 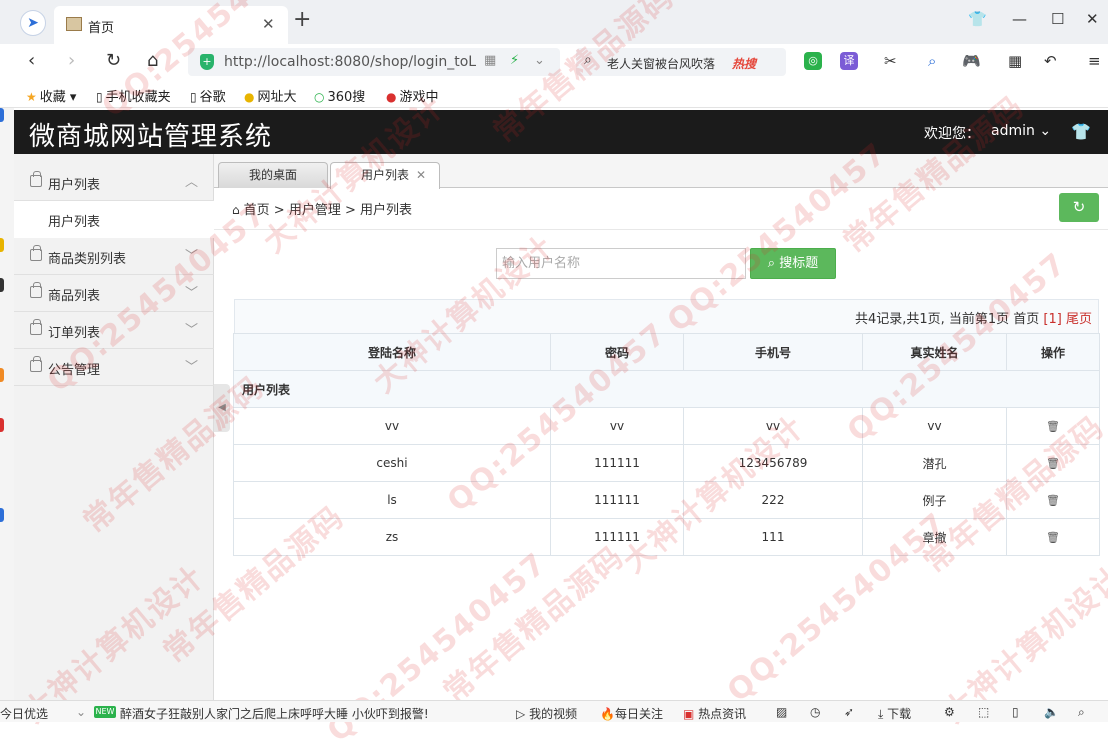 What do you see at coordinates (114, 330) in the screenshot?
I see `sidebar-item-orders: 订单列表 ﹀` at bounding box center [114, 330].